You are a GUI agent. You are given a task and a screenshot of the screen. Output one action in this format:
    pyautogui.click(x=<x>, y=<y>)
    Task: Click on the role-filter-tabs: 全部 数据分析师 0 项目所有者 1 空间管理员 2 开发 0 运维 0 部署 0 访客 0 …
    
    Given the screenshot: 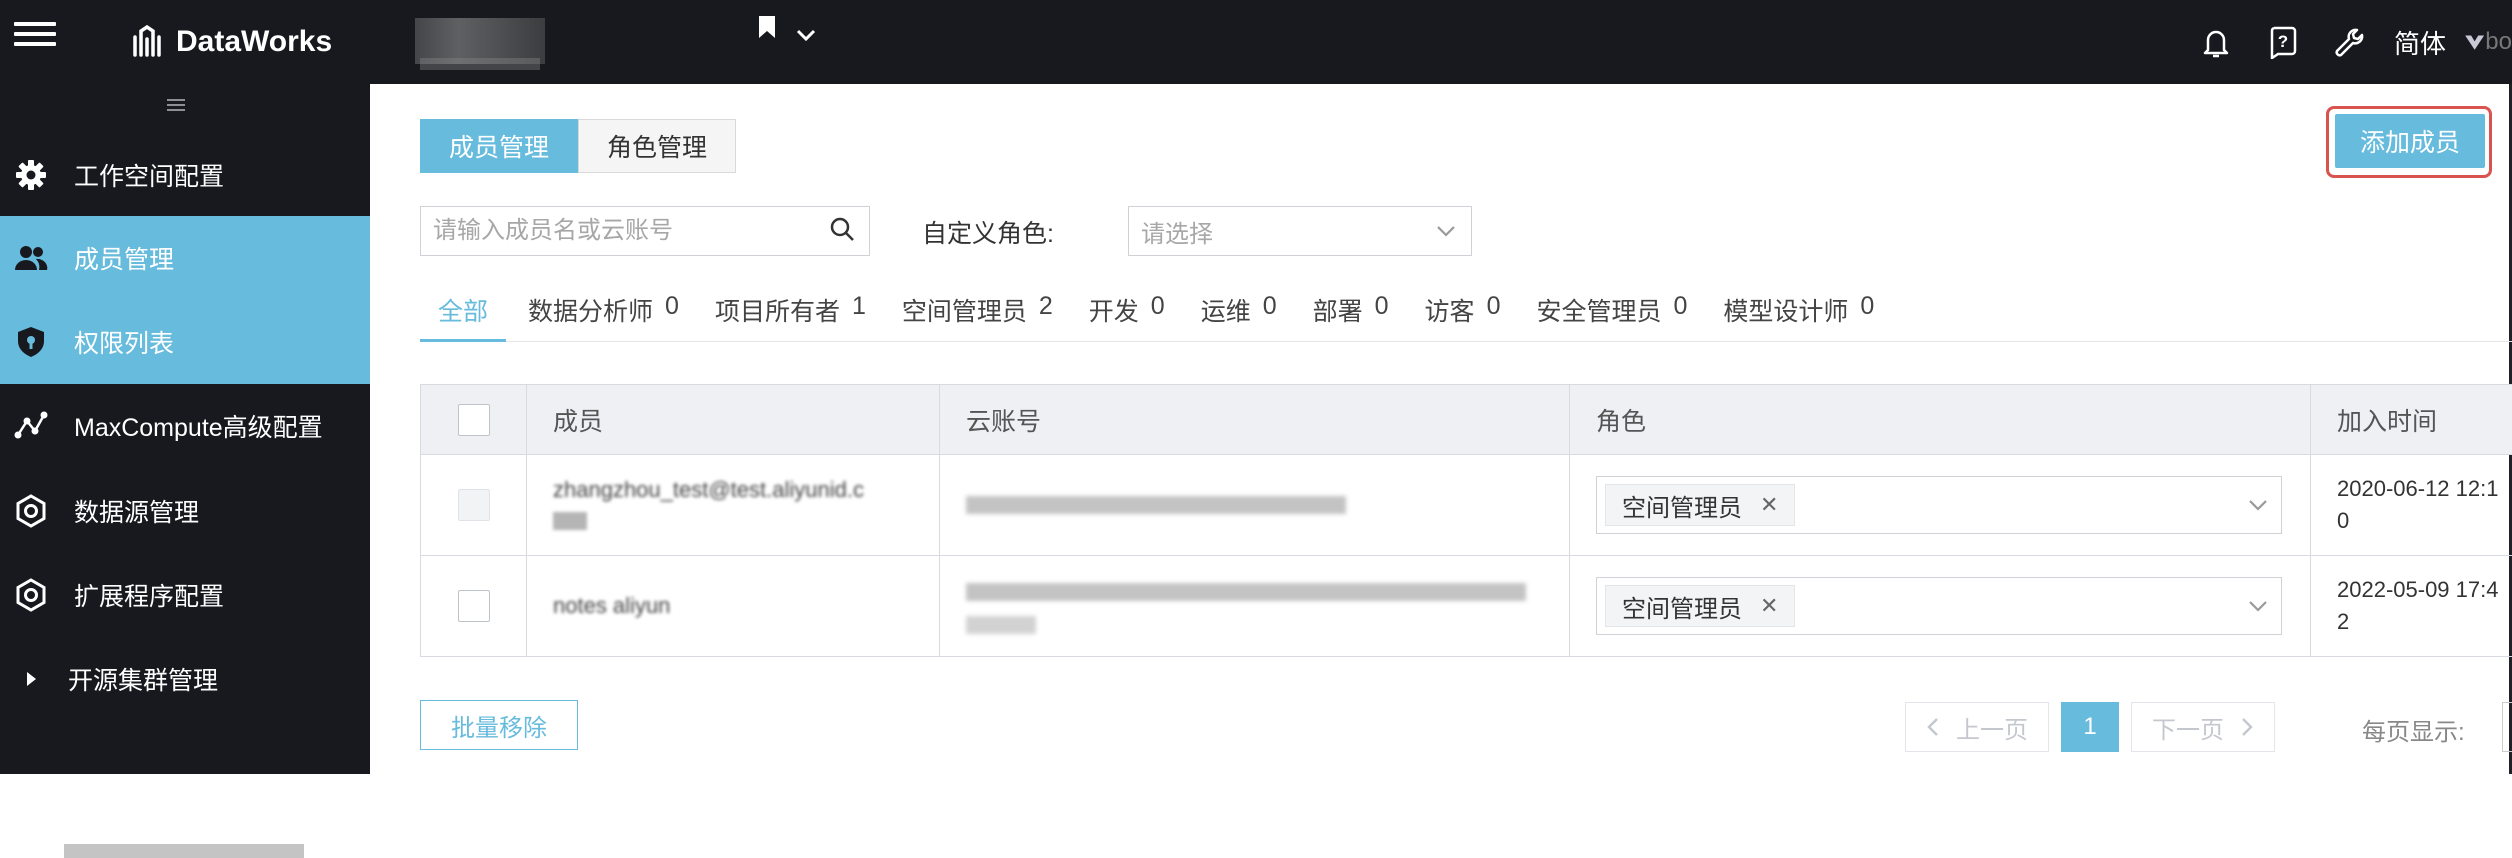 What is the action you would take?
    pyautogui.click(x=1466, y=317)
    